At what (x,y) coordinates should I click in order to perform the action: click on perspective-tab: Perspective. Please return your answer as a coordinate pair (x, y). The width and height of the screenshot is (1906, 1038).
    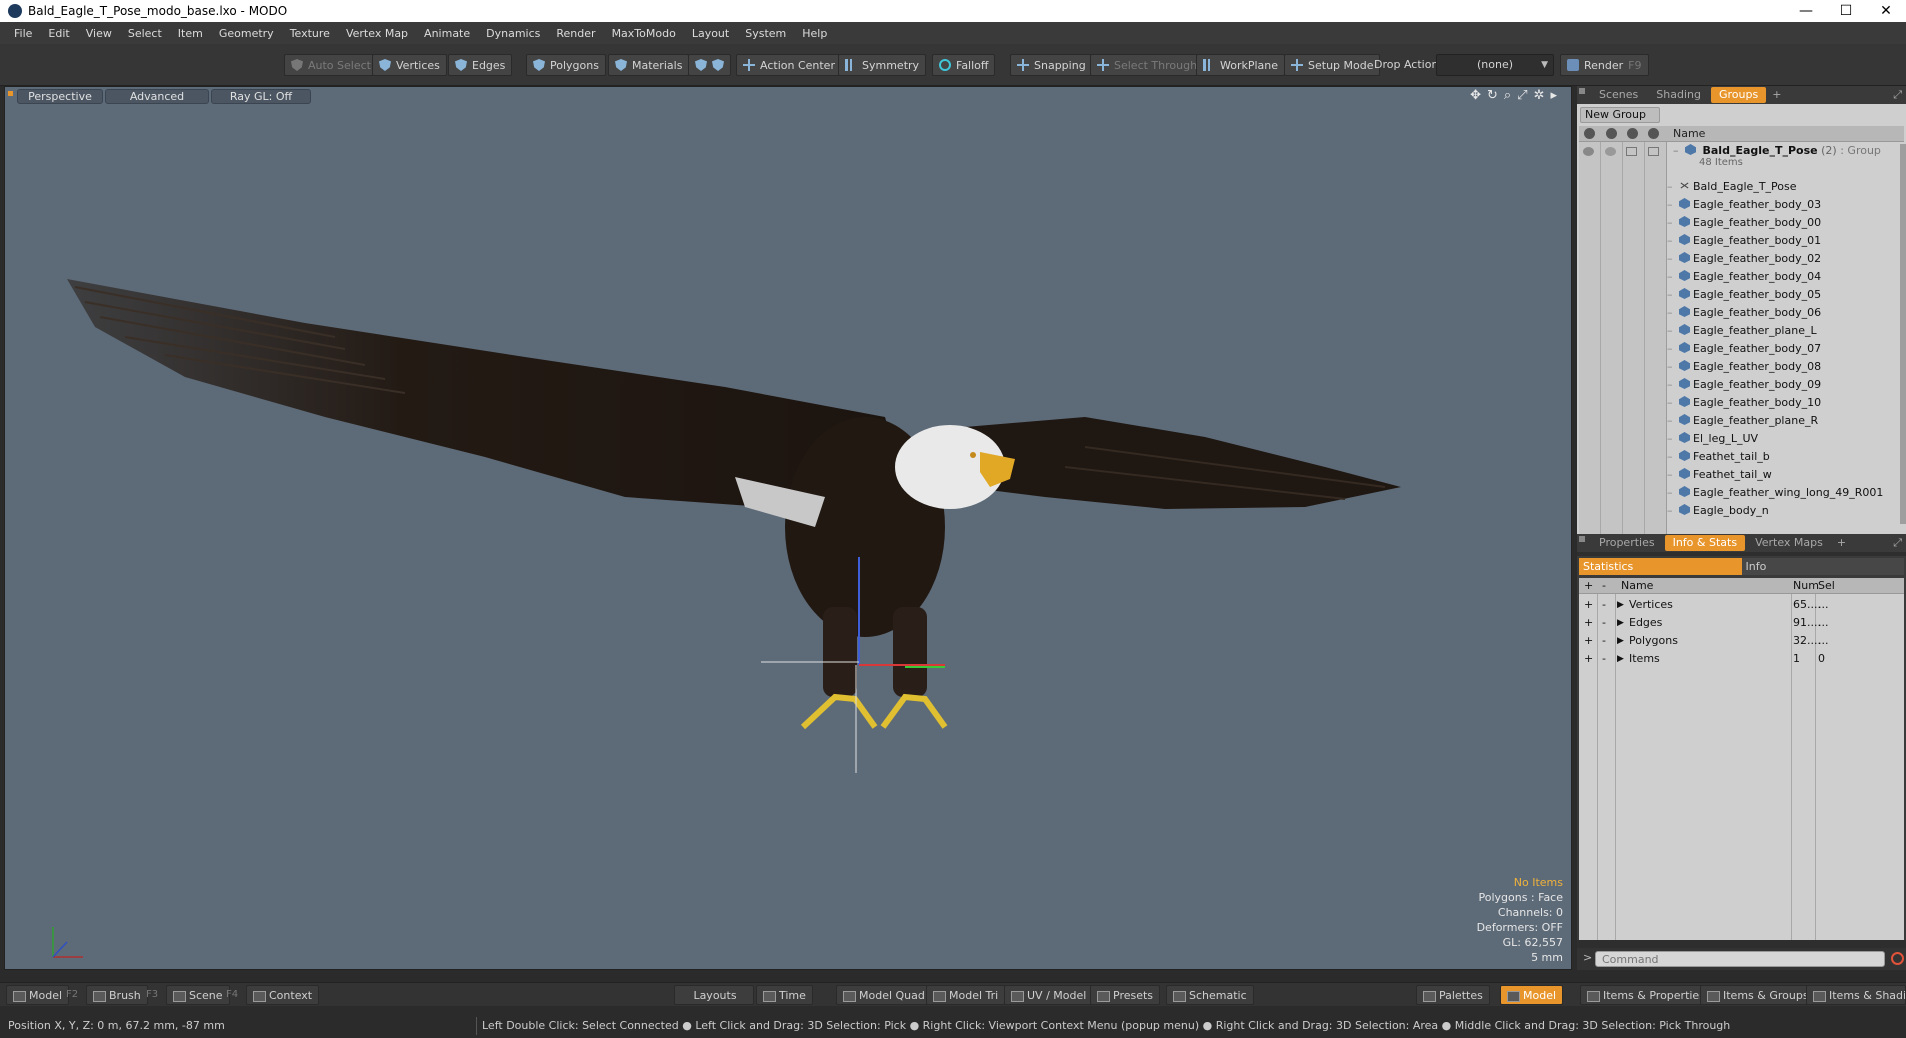
    Looking at the image, I should click on (60, 96).